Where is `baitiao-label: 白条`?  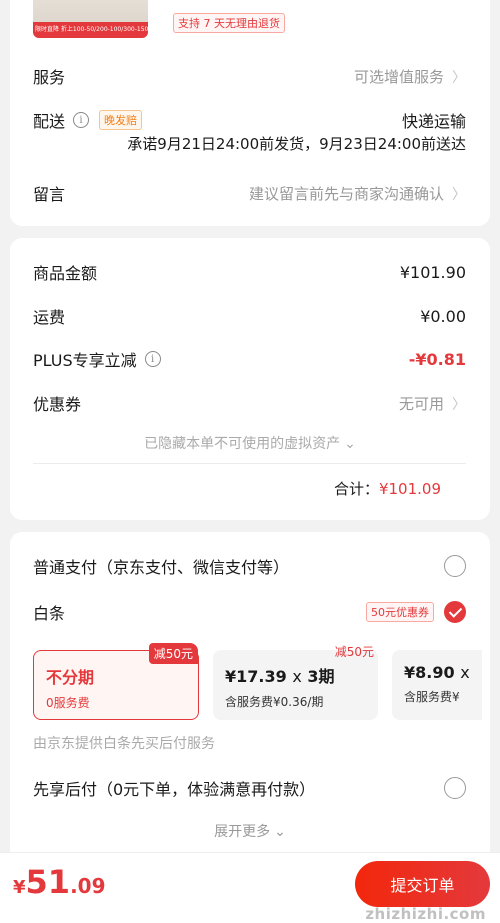
baitiao-label: 白条 is located at coordinates (49, 613).